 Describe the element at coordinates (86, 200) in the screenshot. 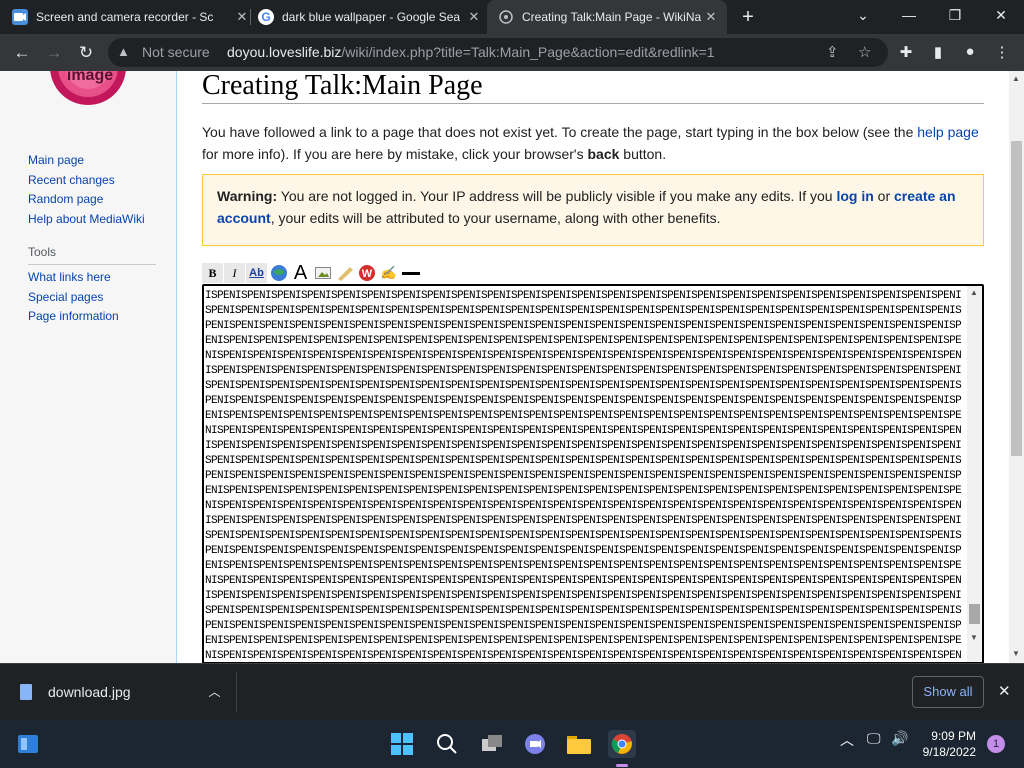

I see `sidebar-item-random-page: Random page` at that location.